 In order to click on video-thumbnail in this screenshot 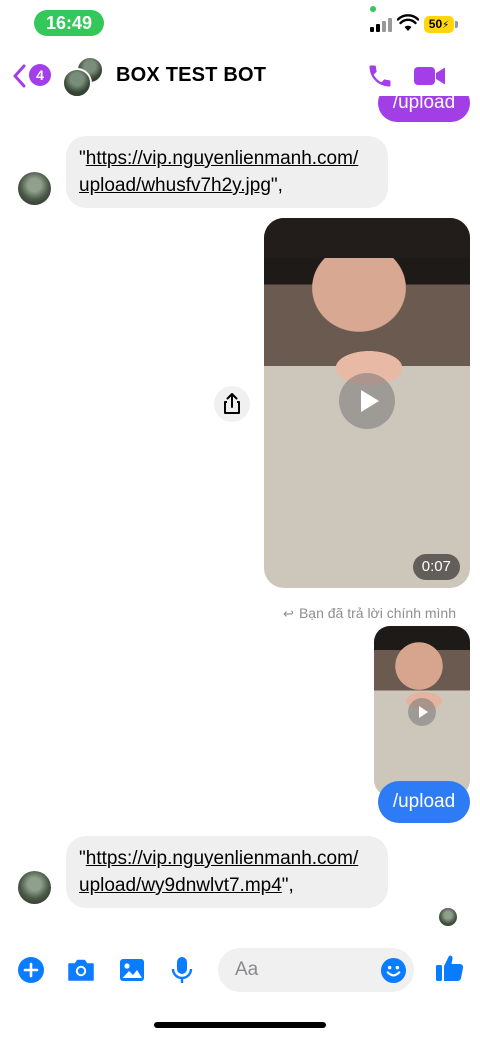, I will do `click(367, 238)`.